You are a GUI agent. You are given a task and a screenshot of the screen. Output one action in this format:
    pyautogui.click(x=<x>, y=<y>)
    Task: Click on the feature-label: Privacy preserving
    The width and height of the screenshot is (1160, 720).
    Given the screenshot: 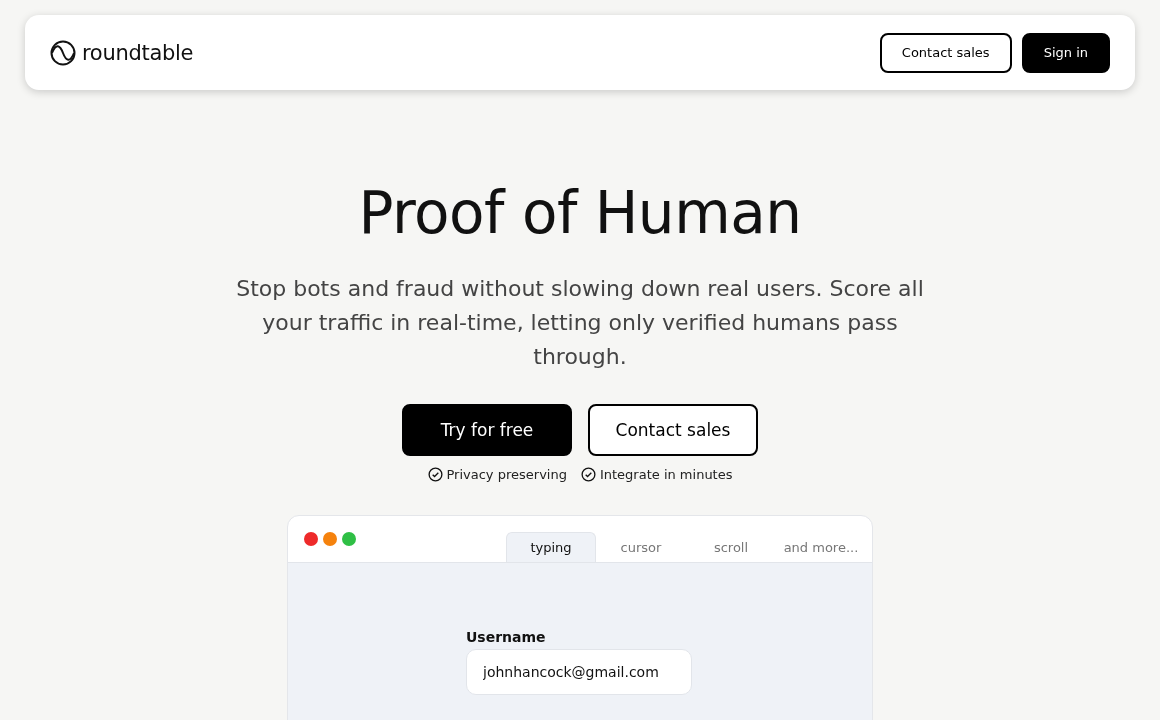 What is the action you would take?
    pyautogui.click(x=506, y=474)
    